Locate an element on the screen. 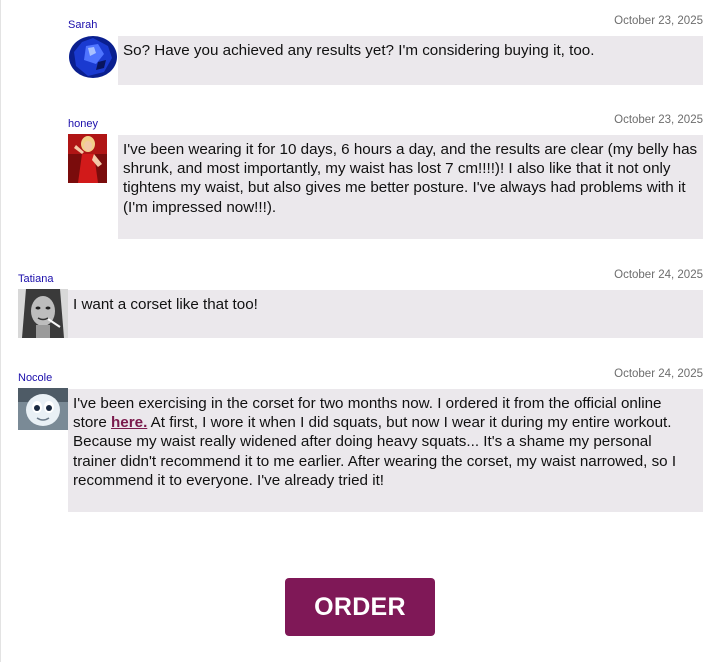  comment-username: Tatiana is located at coordinates (35, 279).